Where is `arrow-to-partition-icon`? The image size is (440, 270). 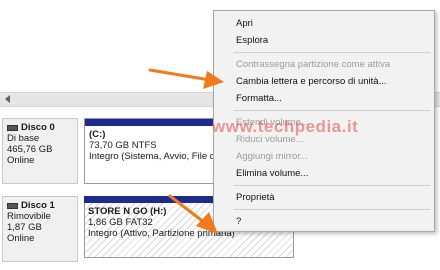
arrow-to-partition-icon is located at coordinates (193, 214).